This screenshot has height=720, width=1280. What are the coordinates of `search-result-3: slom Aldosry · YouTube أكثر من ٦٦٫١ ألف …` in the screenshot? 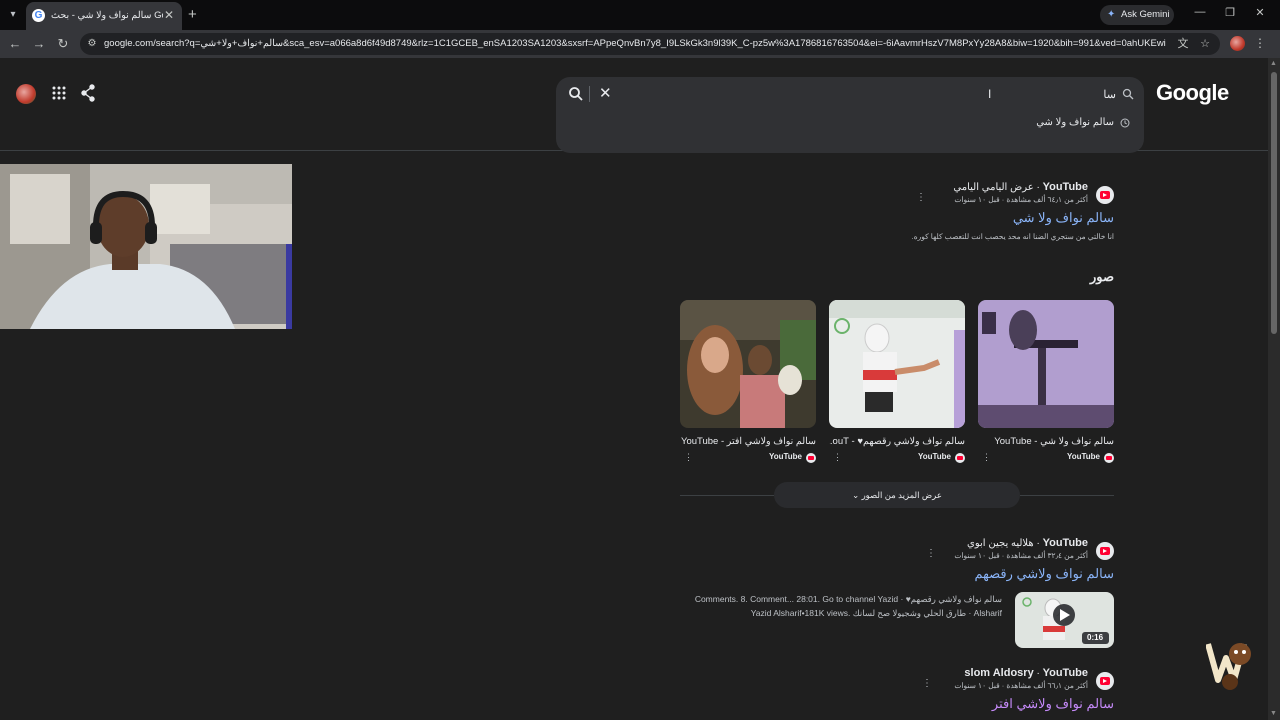 It's located at (984, 693).